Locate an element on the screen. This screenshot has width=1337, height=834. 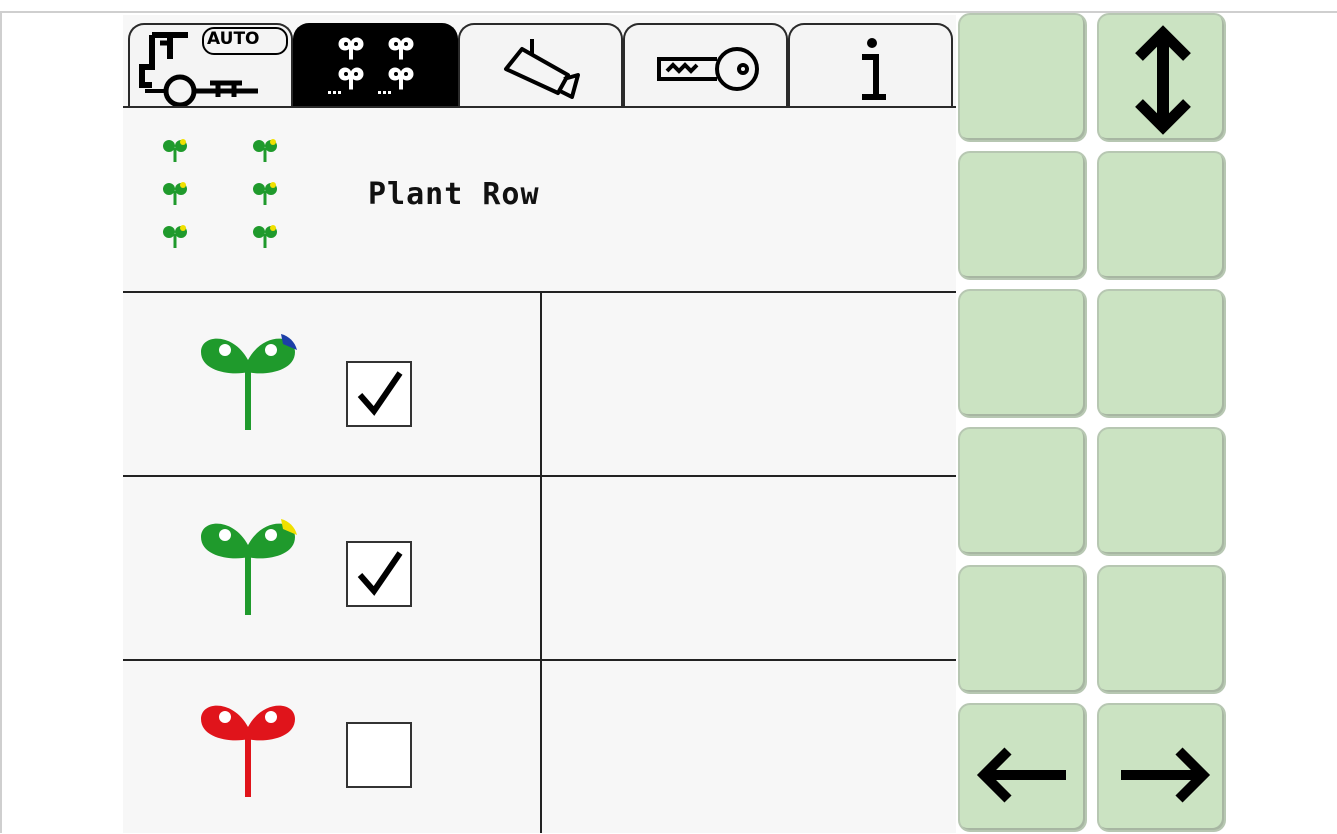
softkey-left is located at coordinates (1022, 767).